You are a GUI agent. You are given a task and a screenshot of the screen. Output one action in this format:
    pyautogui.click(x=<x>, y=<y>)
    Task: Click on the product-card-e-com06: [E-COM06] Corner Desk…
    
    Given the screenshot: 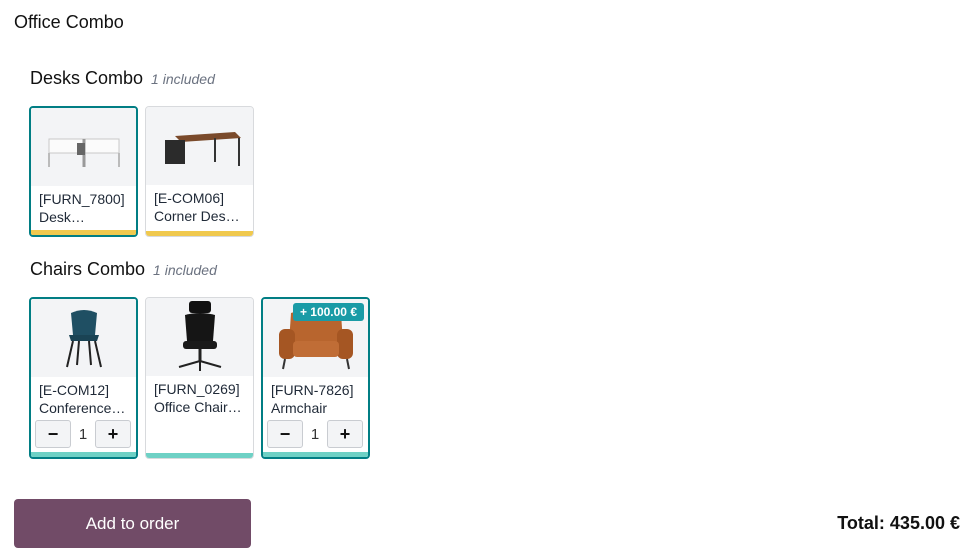 What is the action you would take?
    pyautogui.click(x=199, y=171)
    